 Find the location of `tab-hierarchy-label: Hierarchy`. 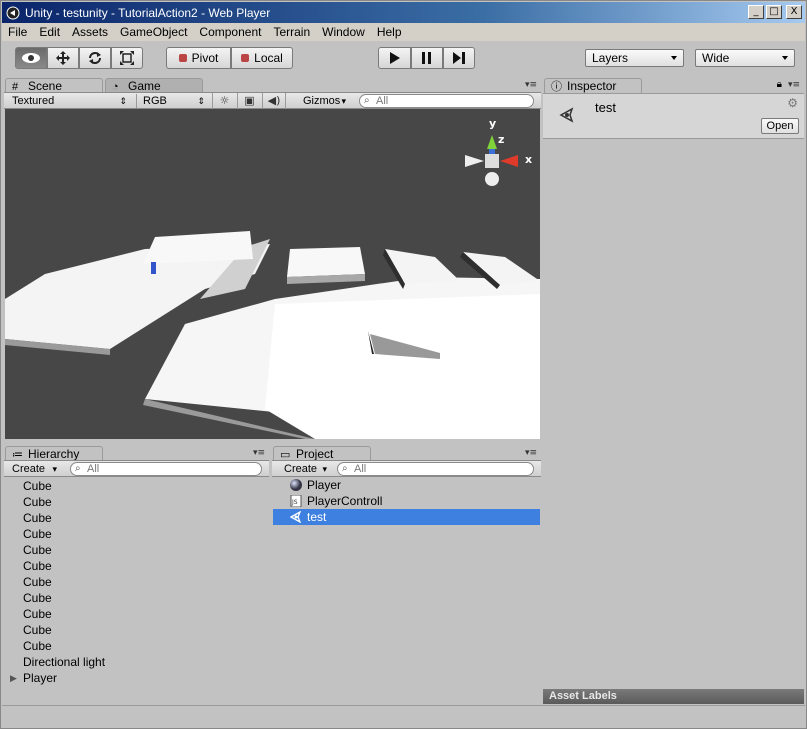

tab-hierarchy-label: Hierarchy is located at coordinates (54, 454).